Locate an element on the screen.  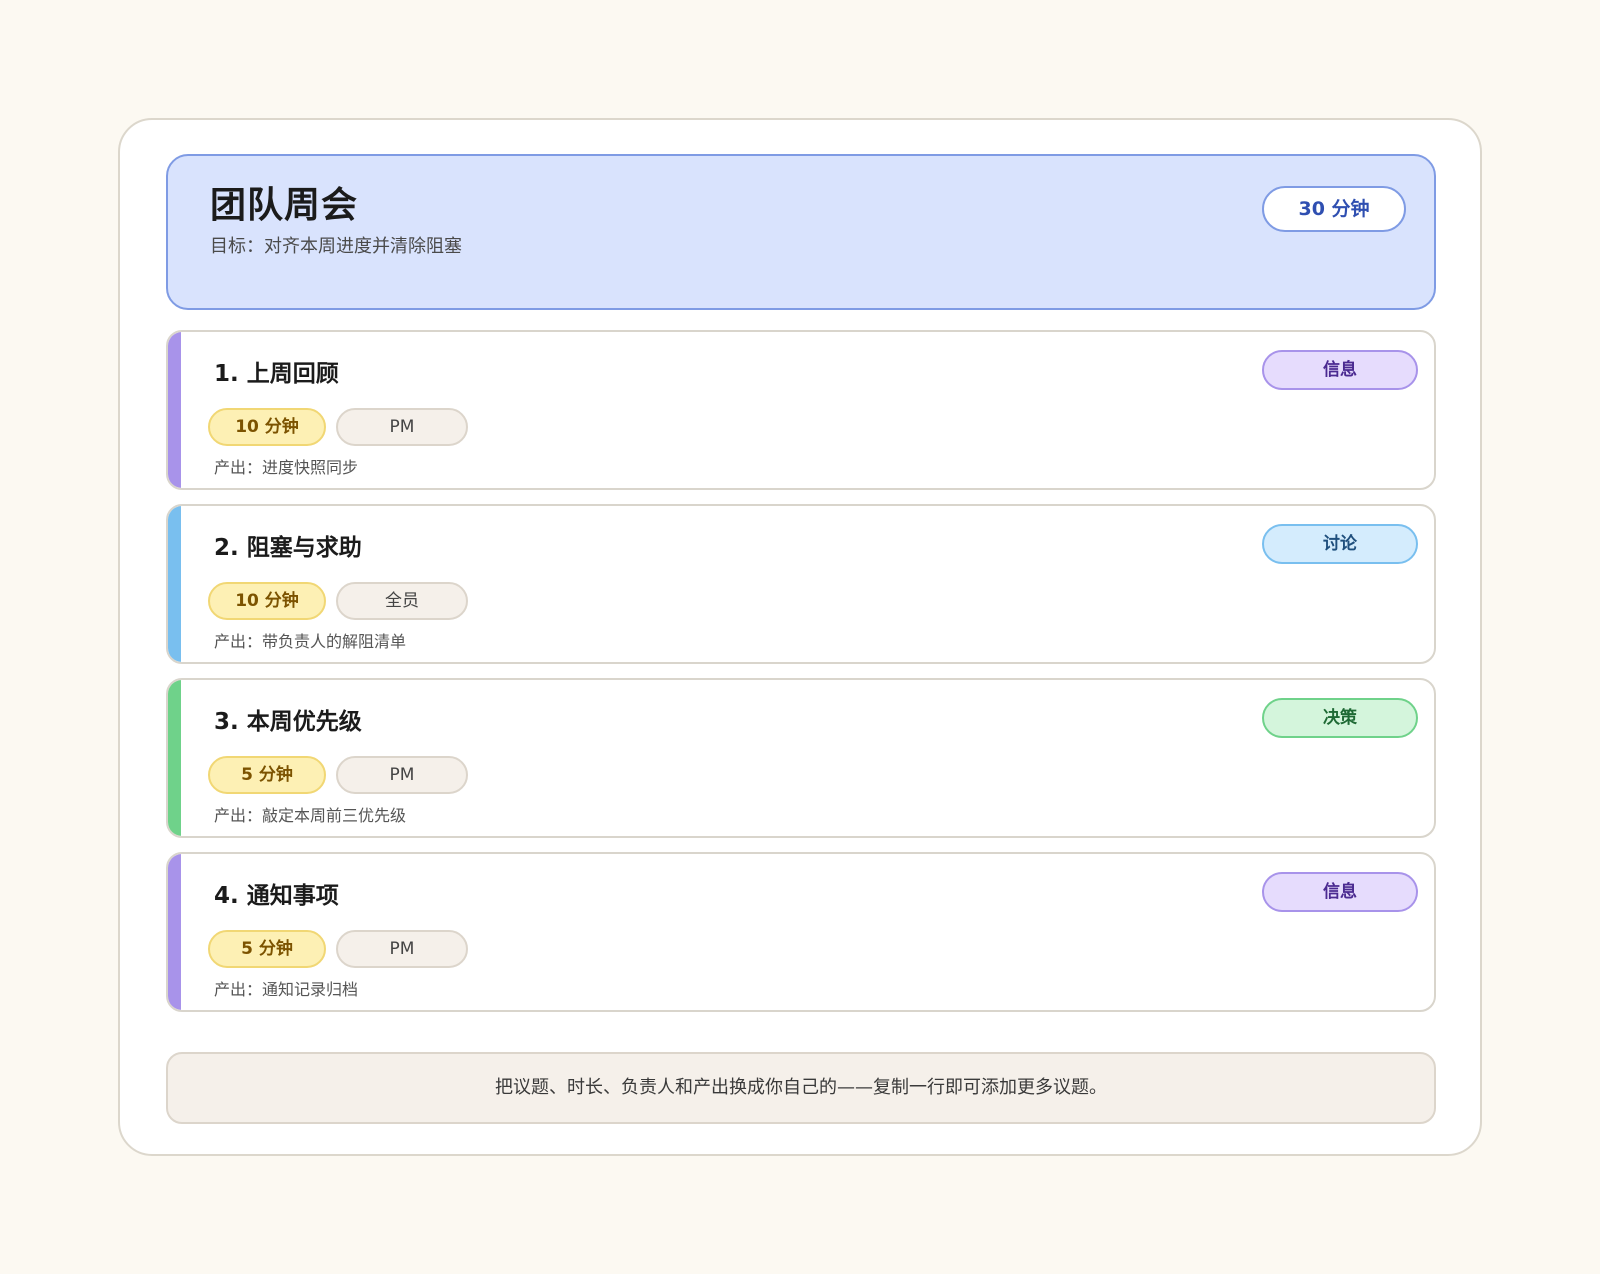
agenda-item-title: 4. 通知事项 is located at coordinates (276, 896).